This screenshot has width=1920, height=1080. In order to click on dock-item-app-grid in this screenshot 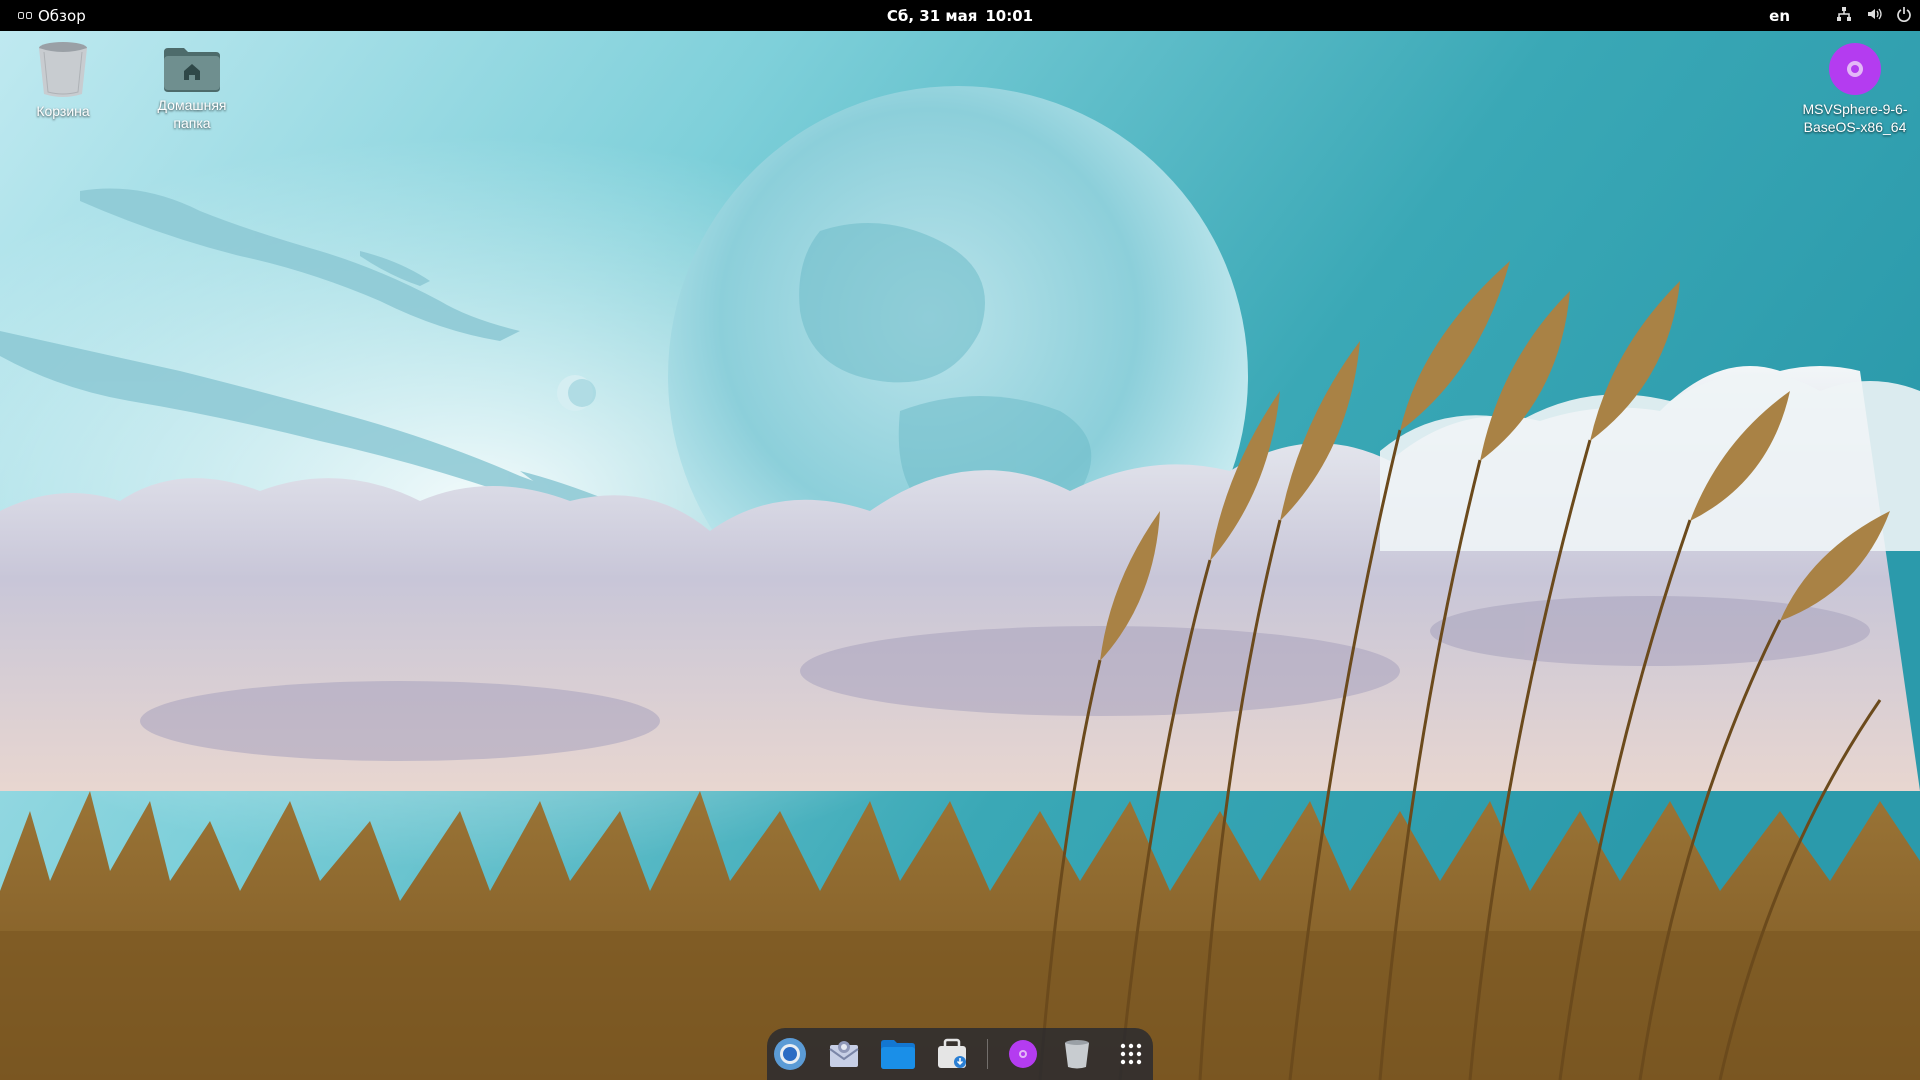, I will do `click(1131, 1054)`.